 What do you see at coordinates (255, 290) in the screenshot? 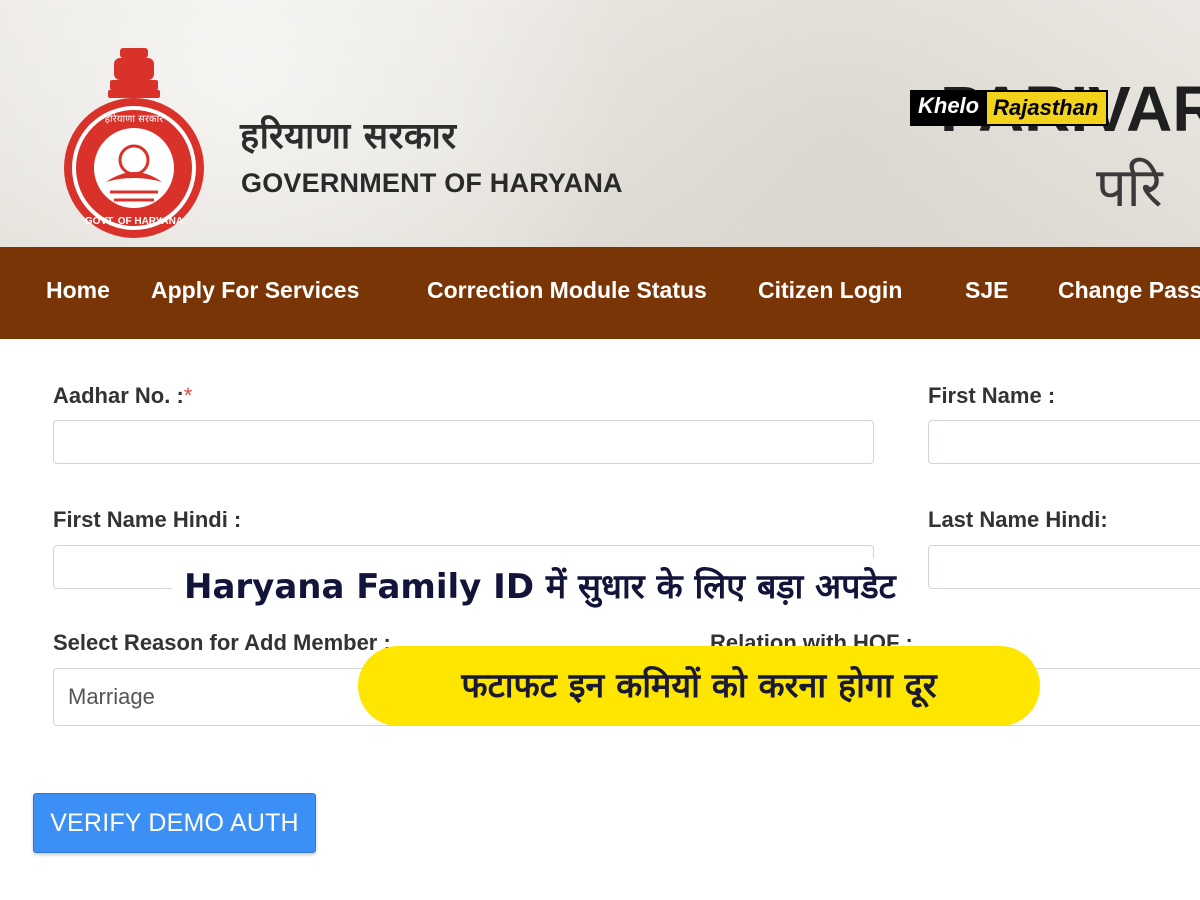
I see `nav-apply-for-services: Apply For Services` at bounding box center [255, 290].